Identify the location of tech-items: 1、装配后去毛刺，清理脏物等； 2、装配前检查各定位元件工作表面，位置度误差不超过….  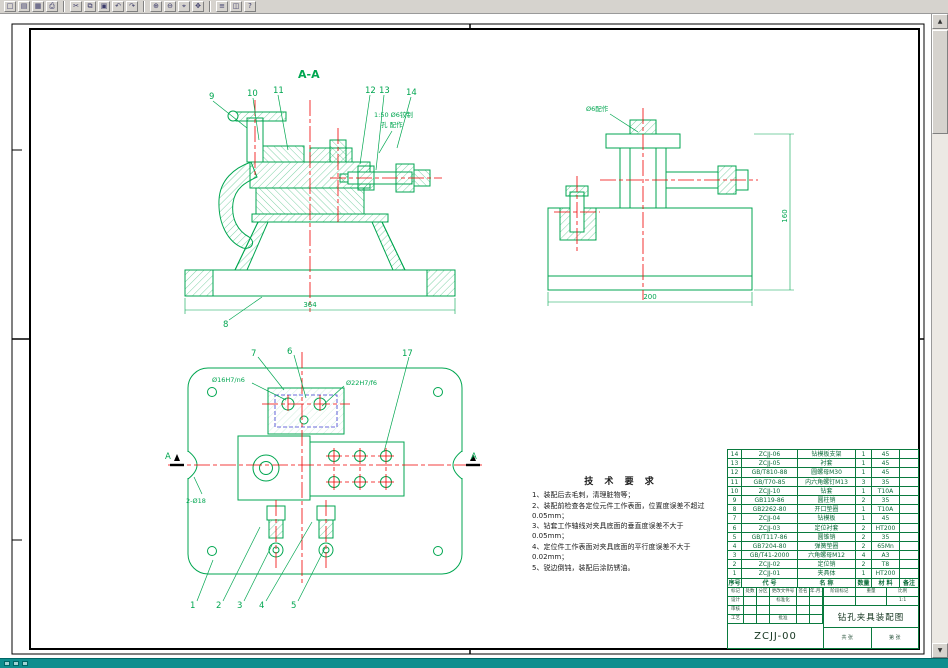
(621, 532).